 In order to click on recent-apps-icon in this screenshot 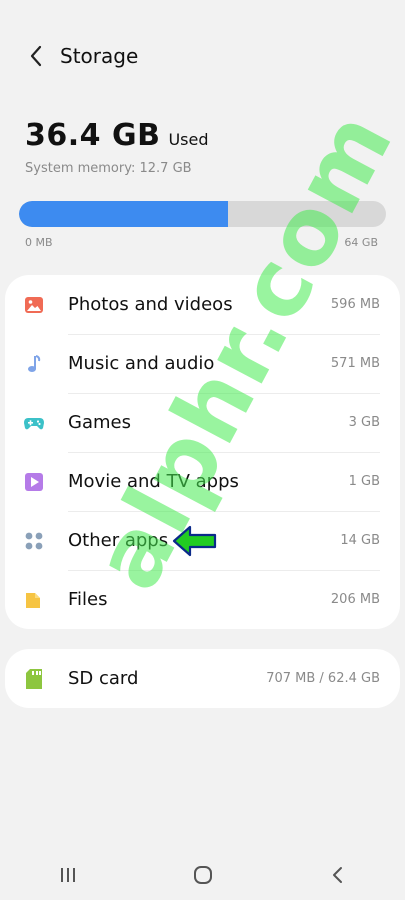, I will do `click(67, 875)`.